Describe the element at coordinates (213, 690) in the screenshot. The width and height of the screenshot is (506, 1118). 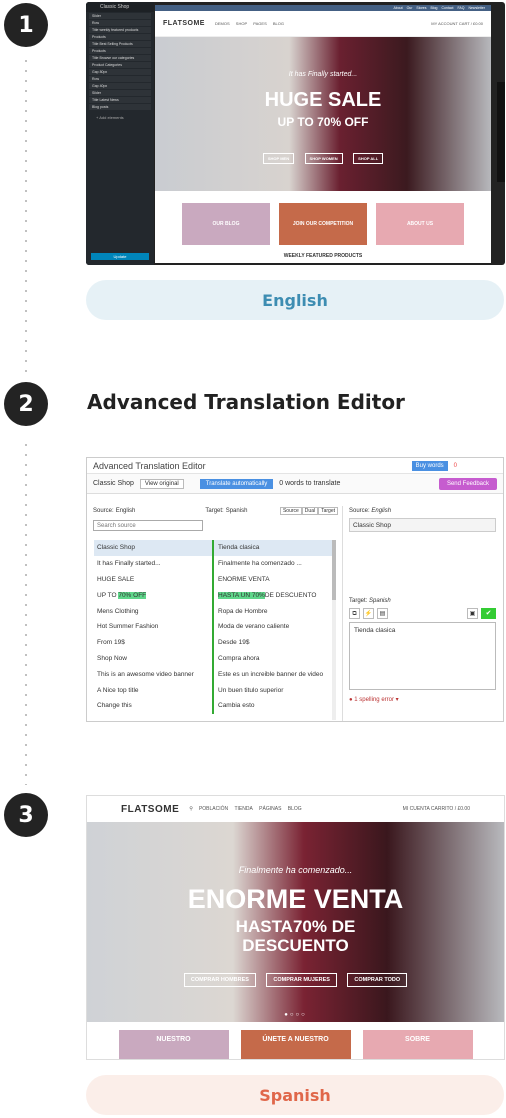
I see `segment-row: A Nice top title Un buen titulo superior` at that location.